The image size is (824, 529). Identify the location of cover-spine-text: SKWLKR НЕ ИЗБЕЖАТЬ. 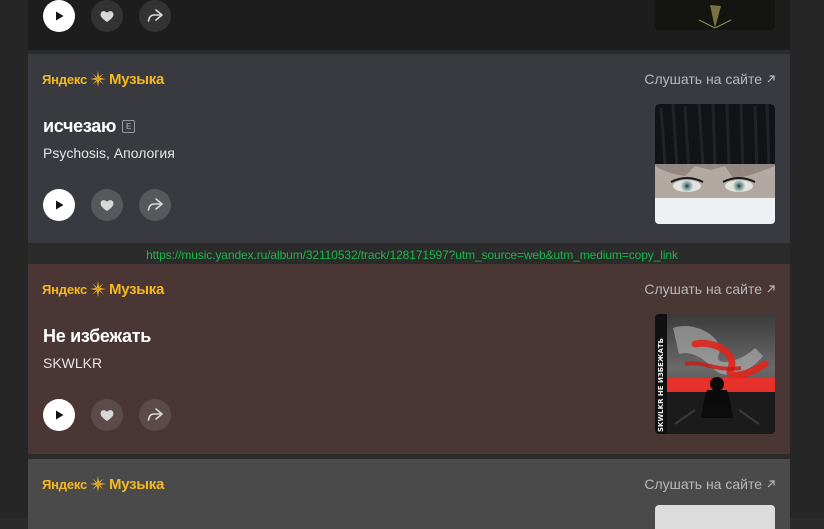
(661, 385).